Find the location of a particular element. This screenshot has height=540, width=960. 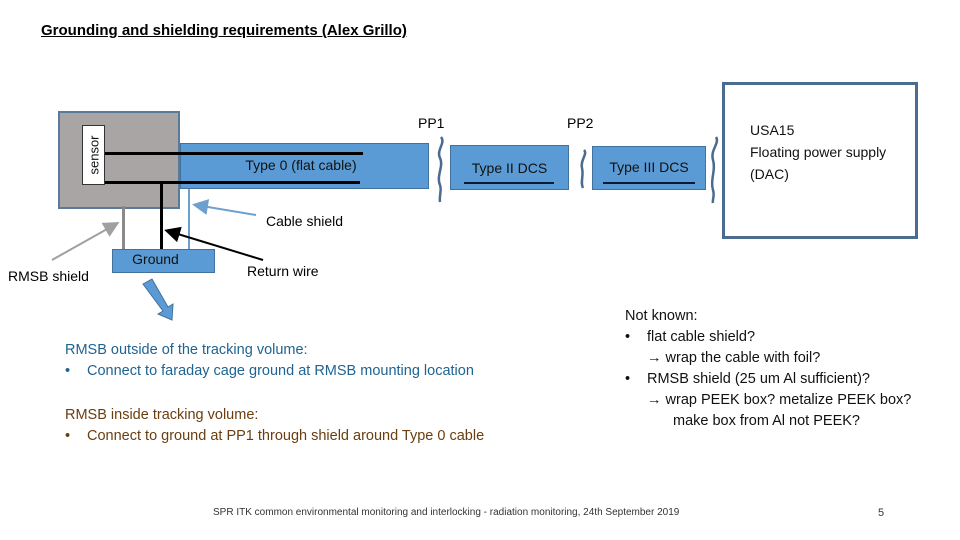

not-known-item-2-sub-1: → wrap PEEK box? metalize PEEK box? is located at coordinates (779, 400).